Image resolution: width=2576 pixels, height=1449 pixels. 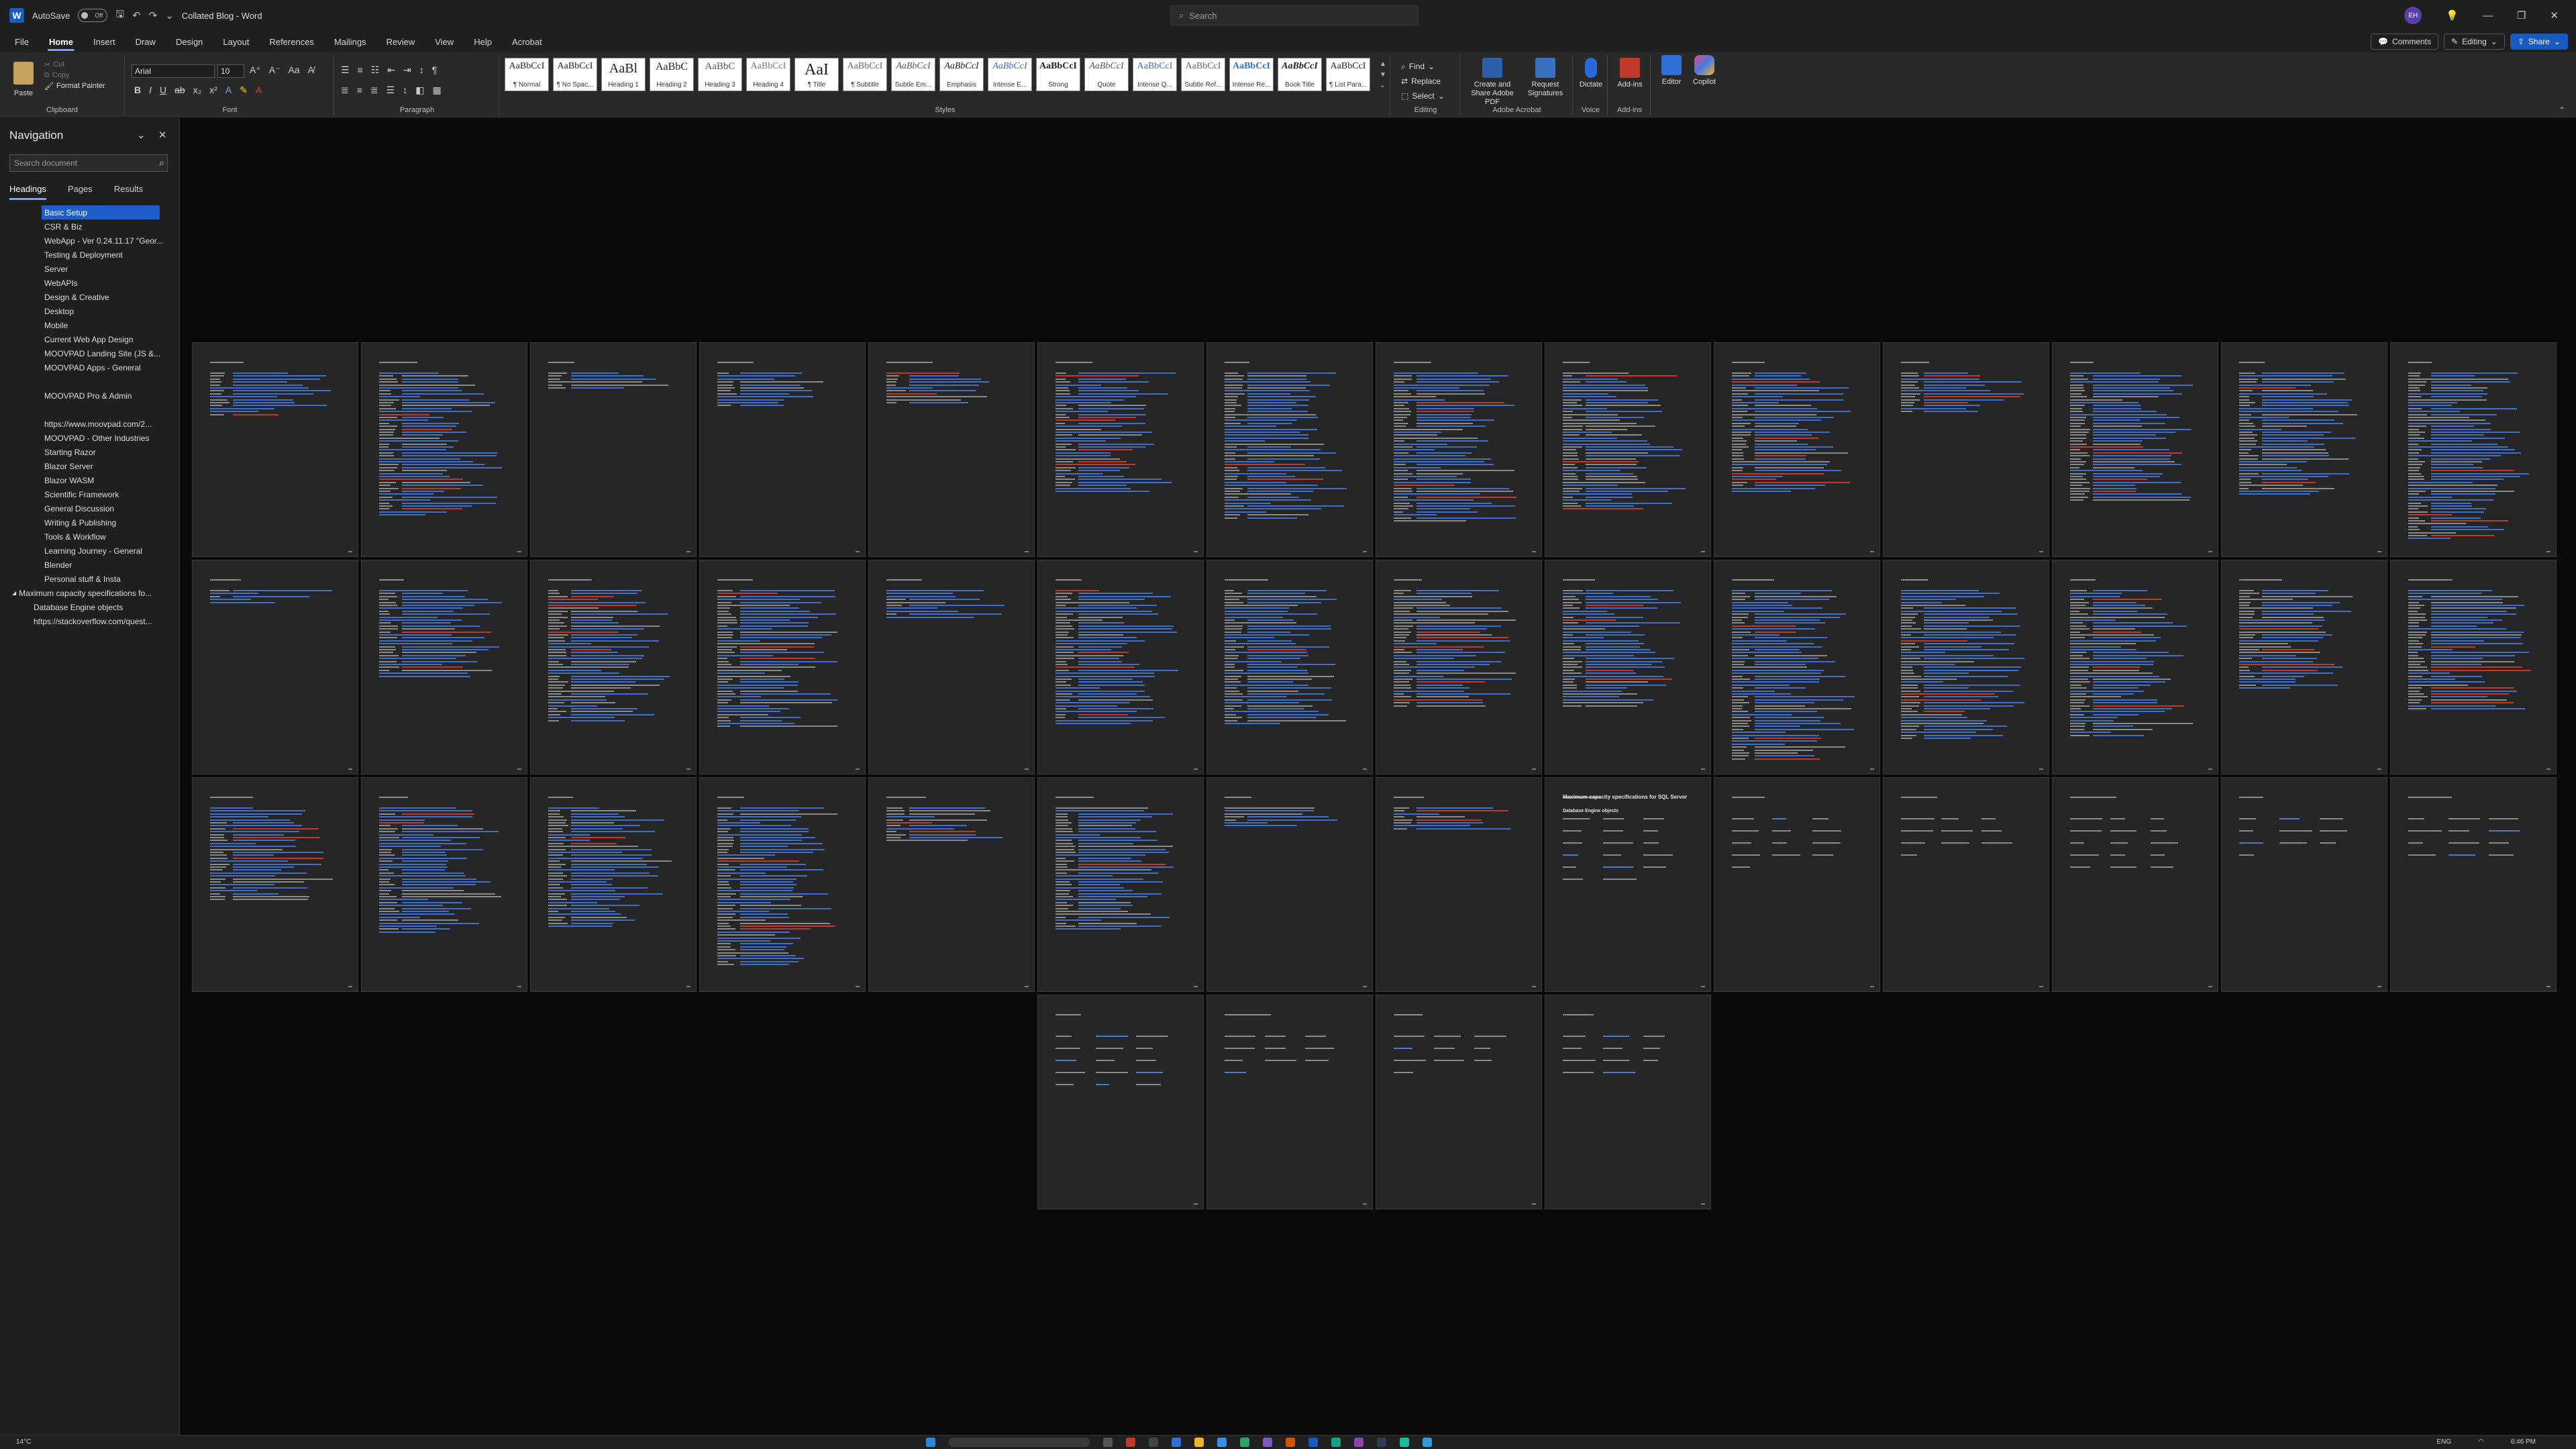 I want to click on nav-heading-item: Tools & Workflow, so click(x=90, y=537).